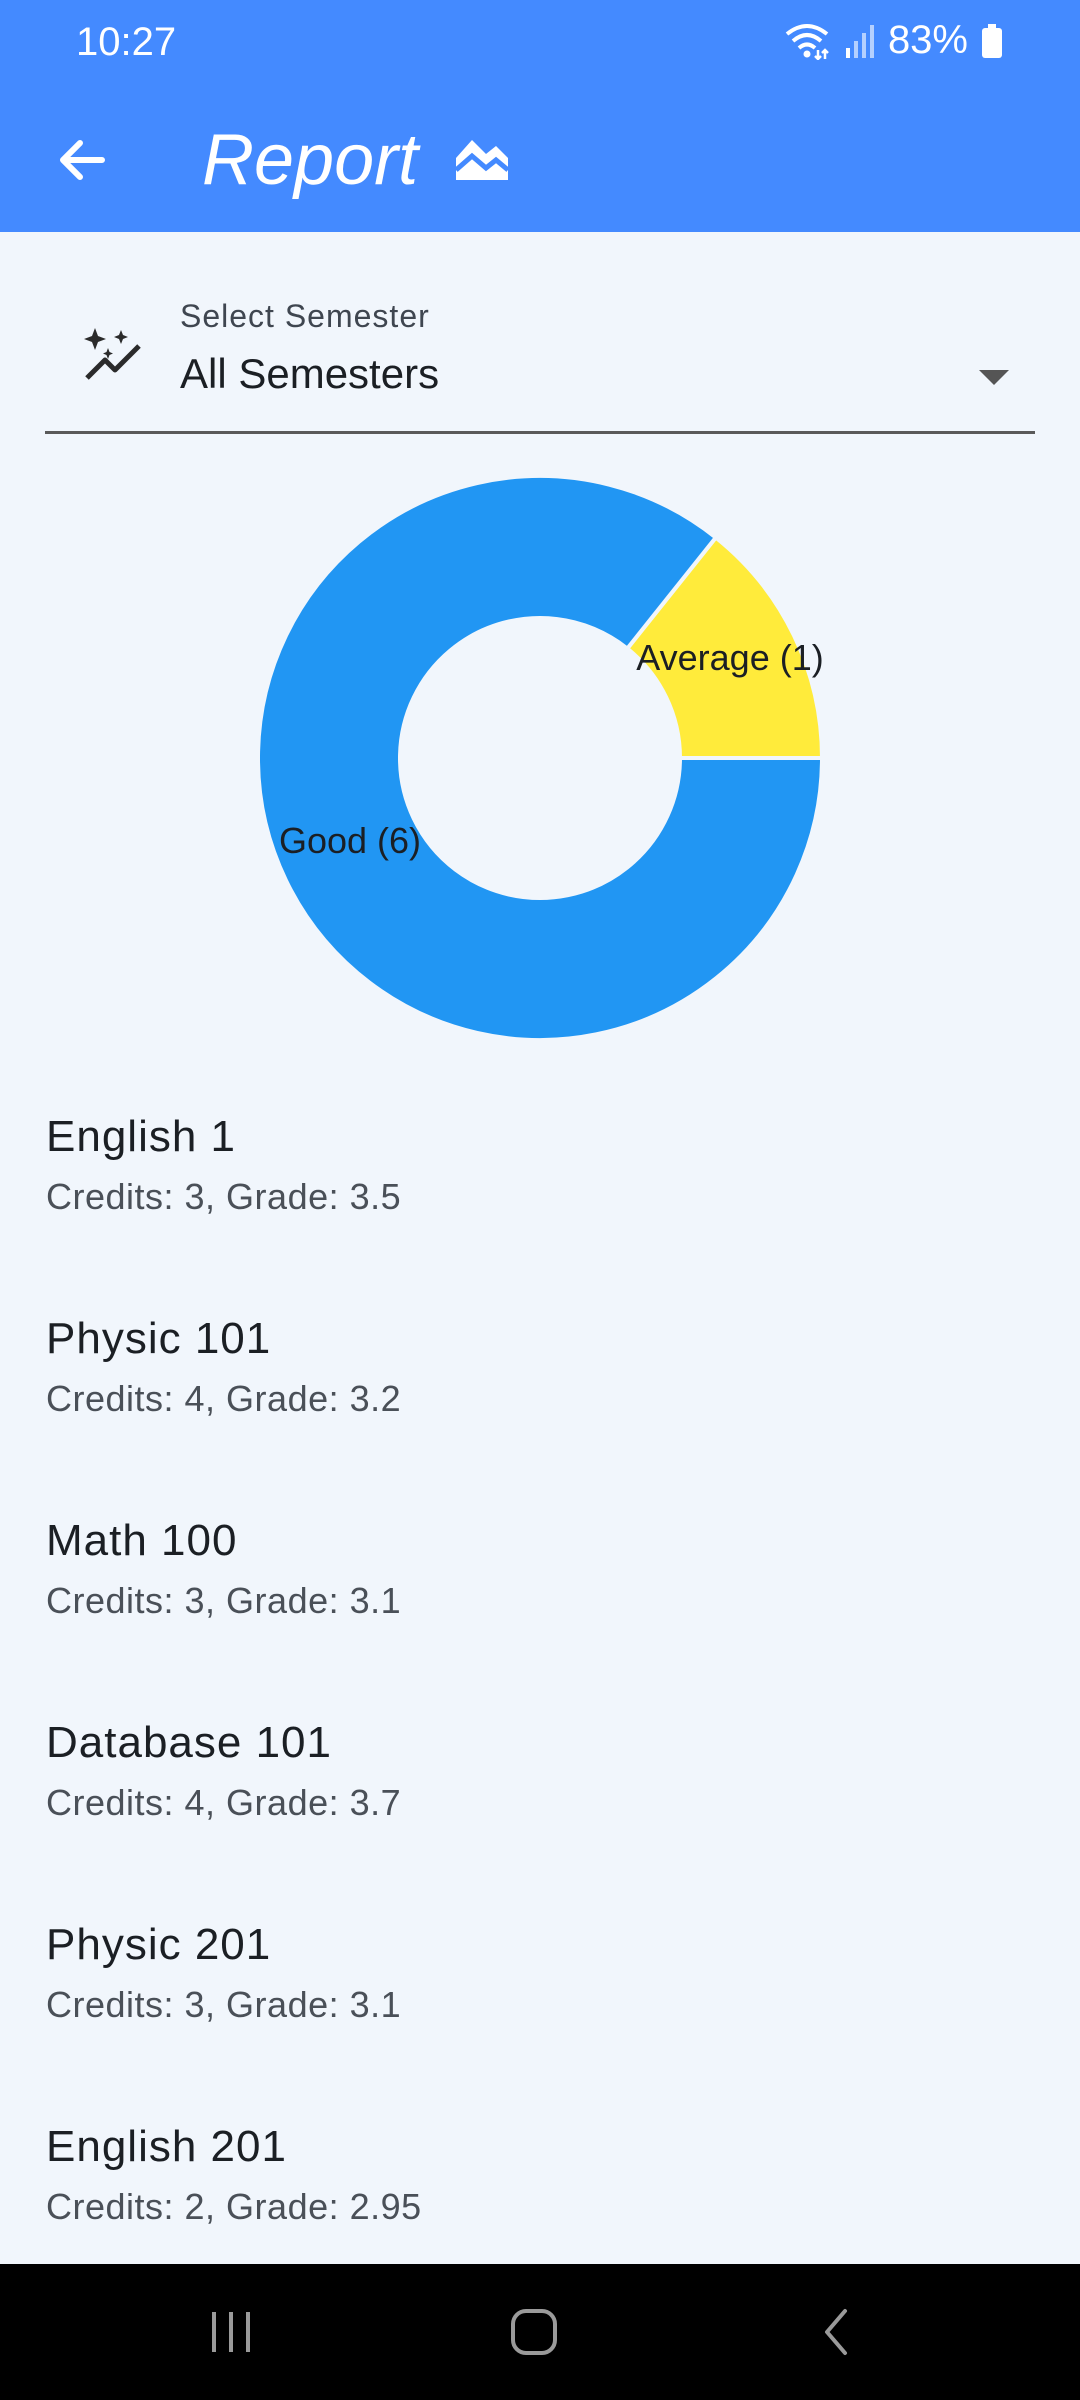  I want to click on semester-label: Select Semester, so click(305, 316).